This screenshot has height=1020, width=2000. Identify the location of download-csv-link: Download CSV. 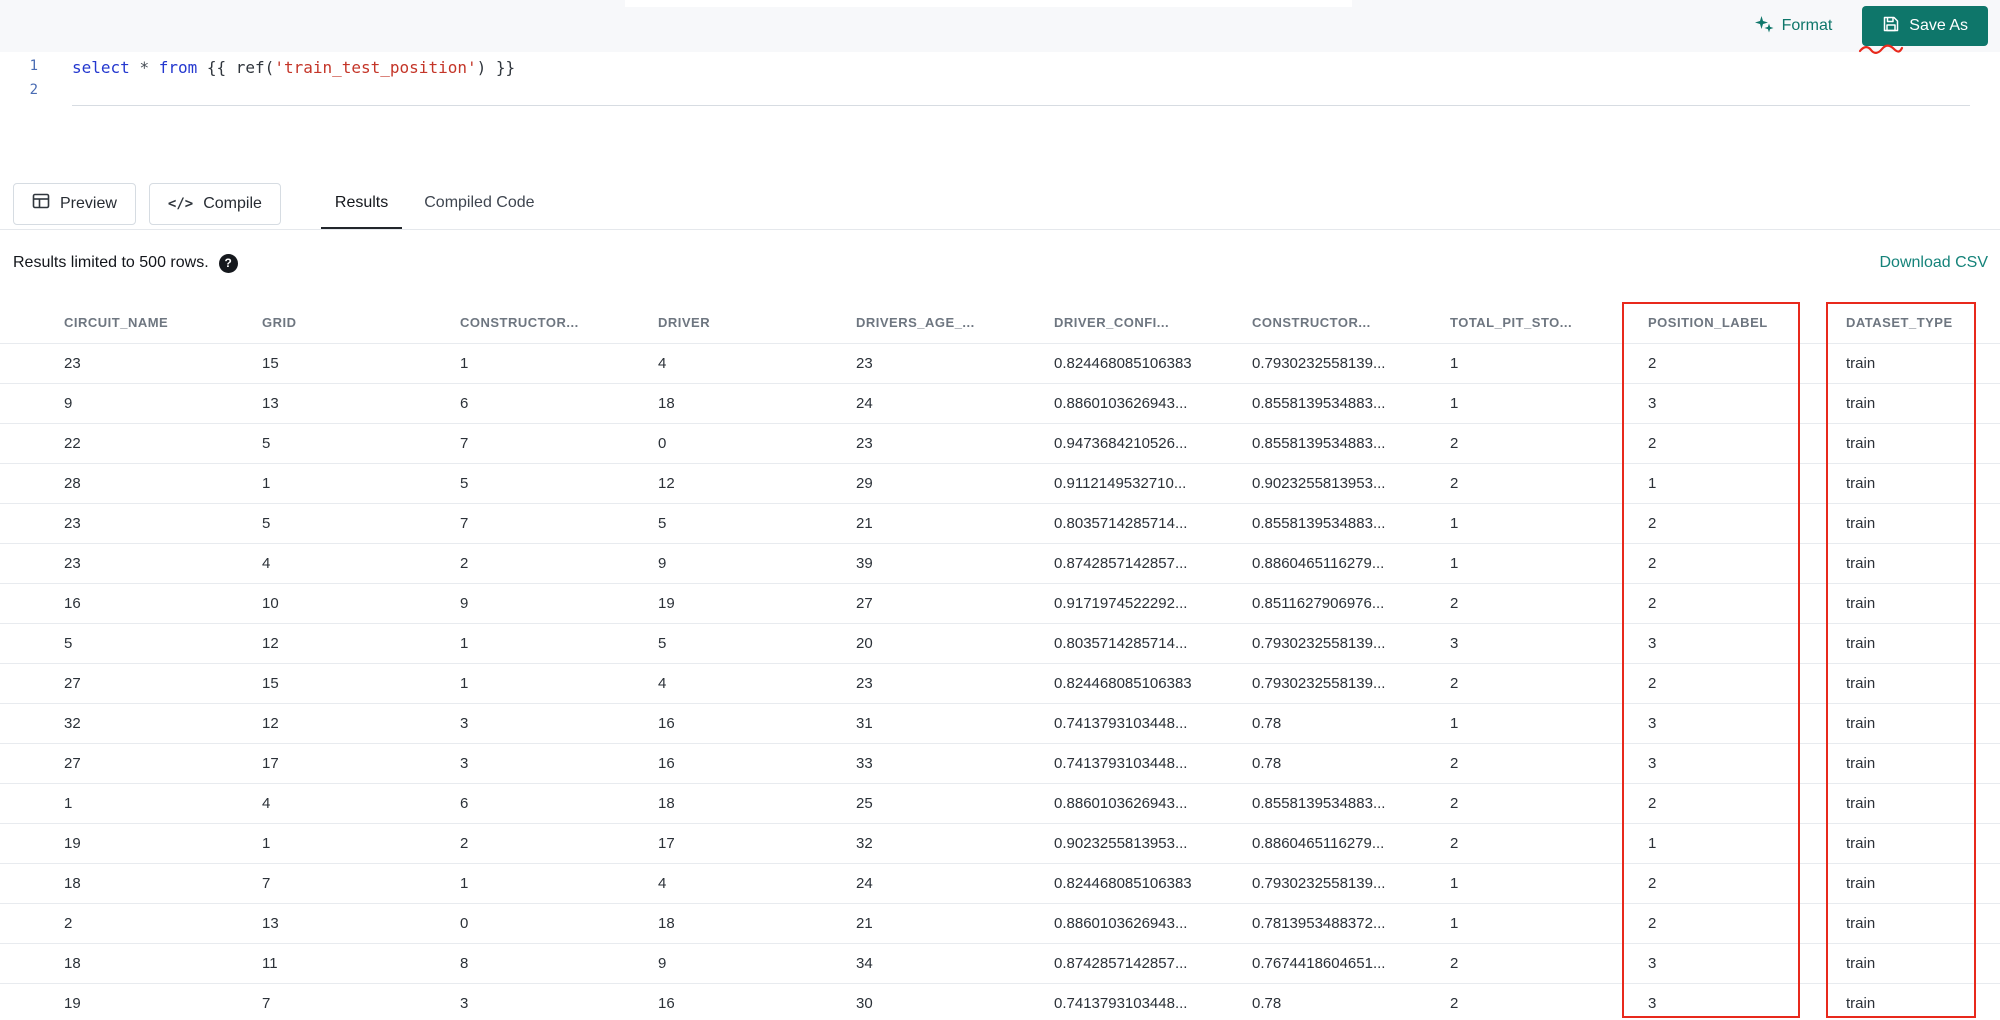
(1934, 263).